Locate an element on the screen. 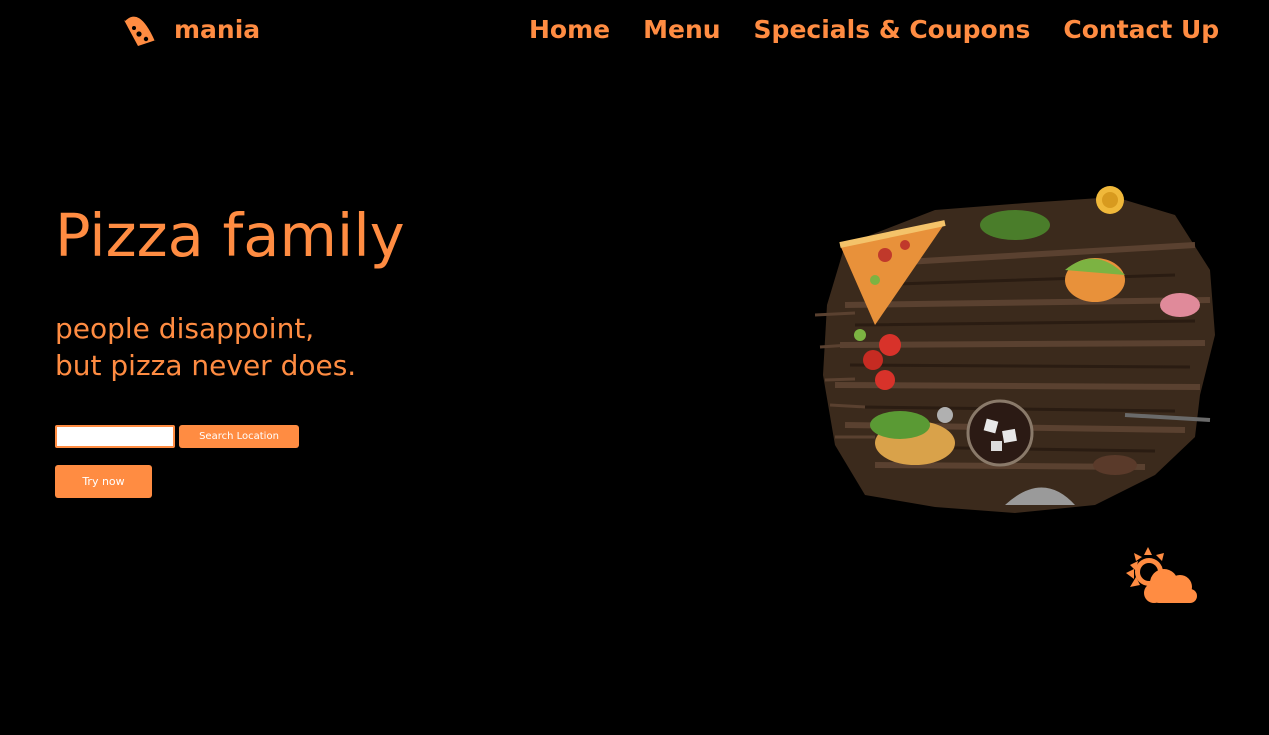 This screenshot has height=735, width=1269. sun-cloud-icon is located at coordinates (1161, 576).